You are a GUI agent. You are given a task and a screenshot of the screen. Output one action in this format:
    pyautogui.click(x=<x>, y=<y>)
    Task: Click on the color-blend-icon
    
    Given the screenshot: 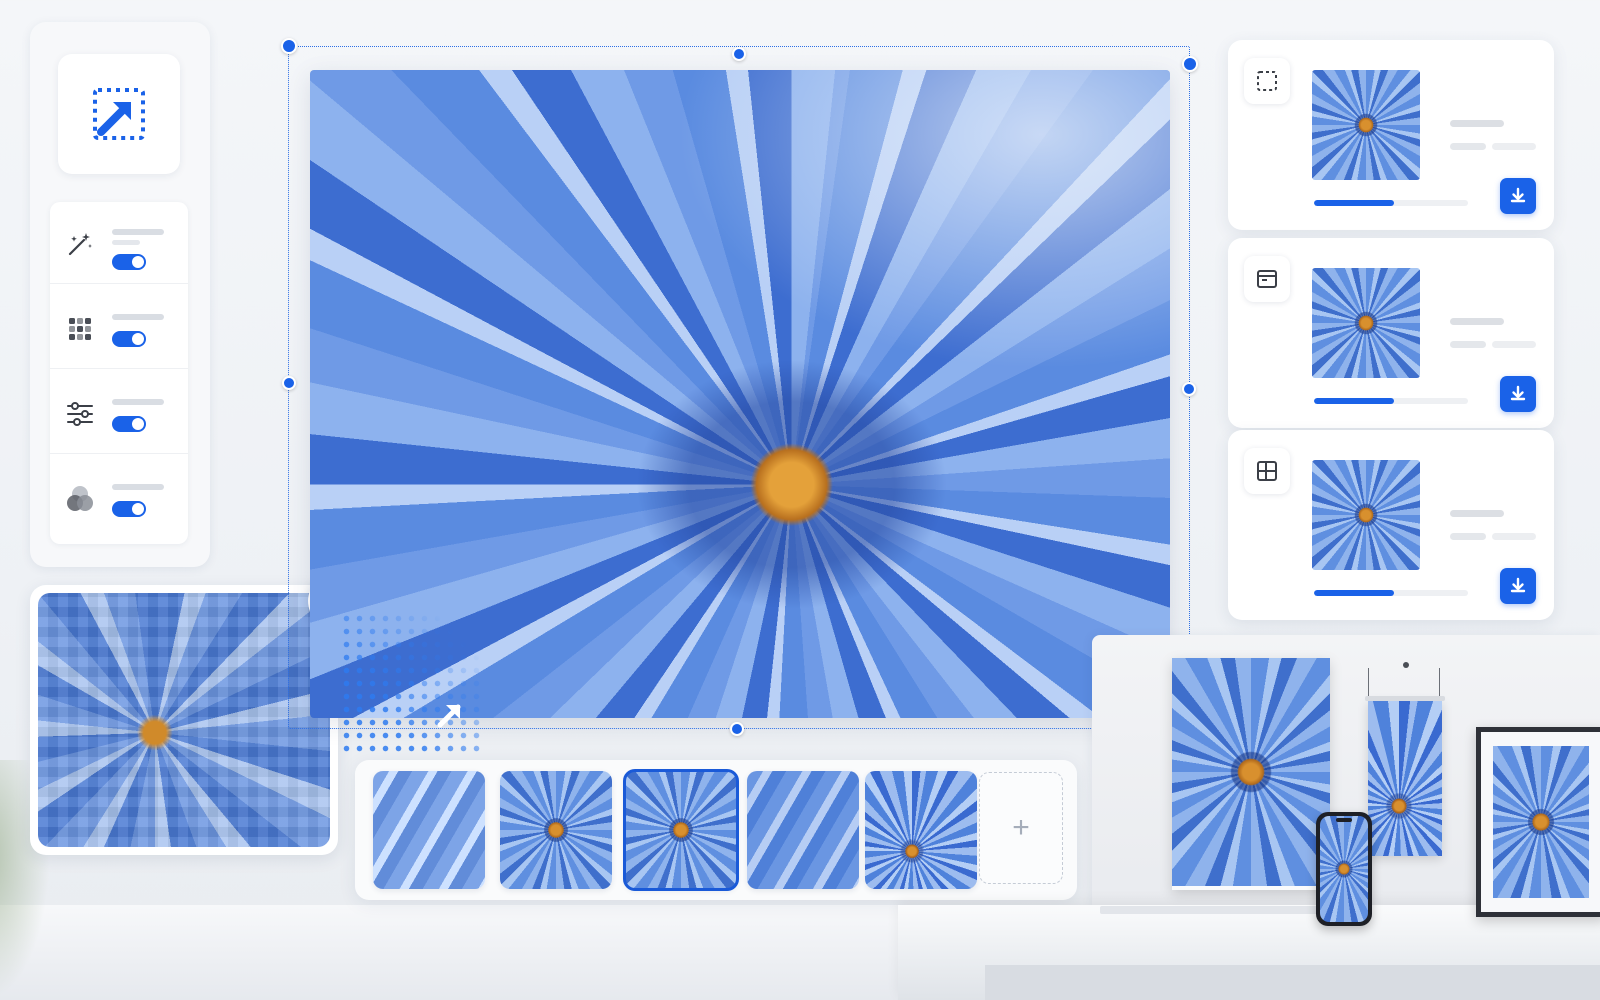 What is the action you would take?
    pyautogui.click(x=80, y=498)
    